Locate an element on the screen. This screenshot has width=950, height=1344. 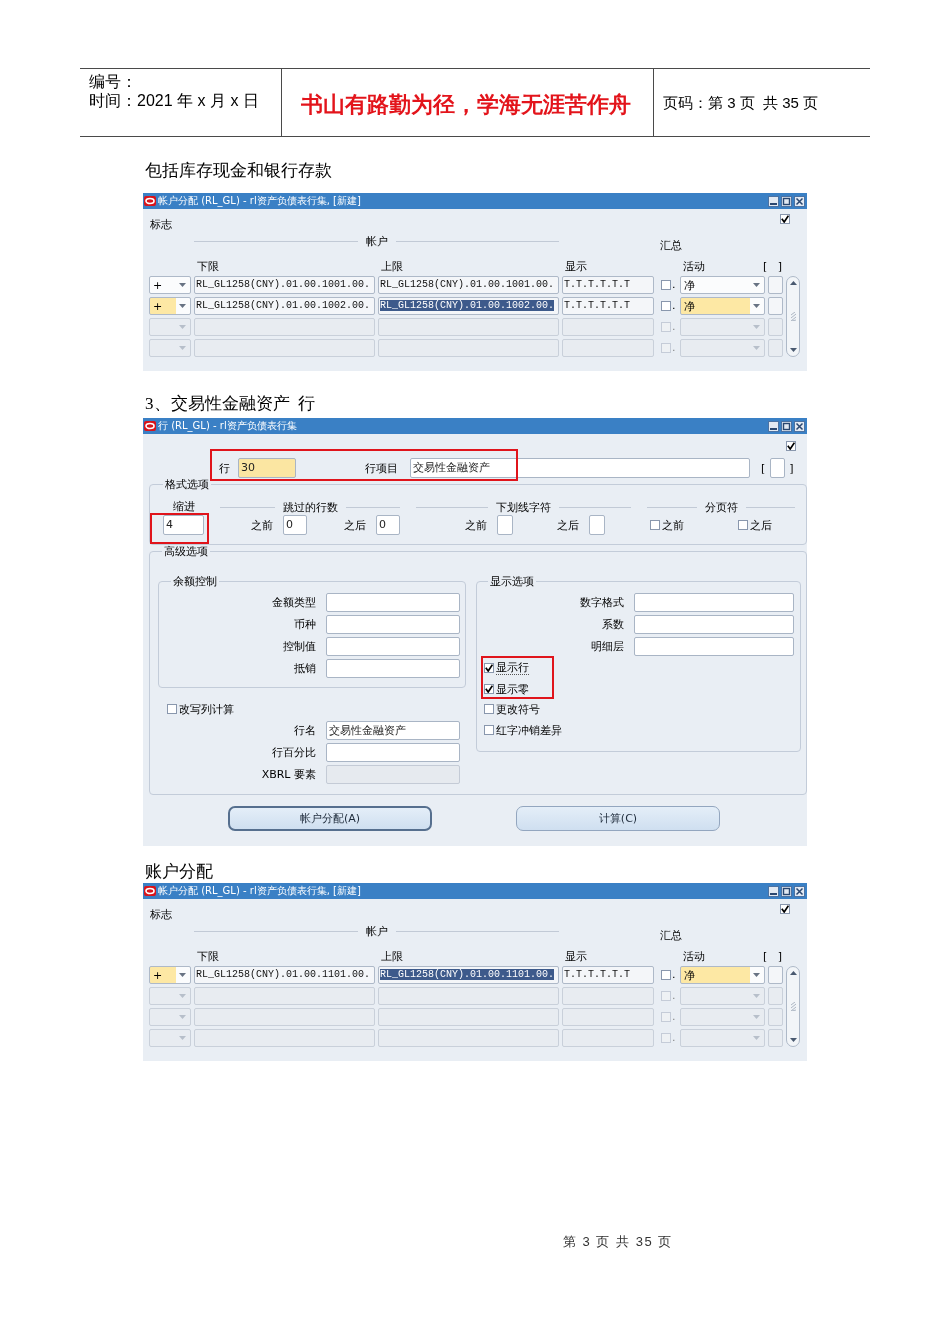
group-heading: 下划线字符 is located at coordinates (523, 507).